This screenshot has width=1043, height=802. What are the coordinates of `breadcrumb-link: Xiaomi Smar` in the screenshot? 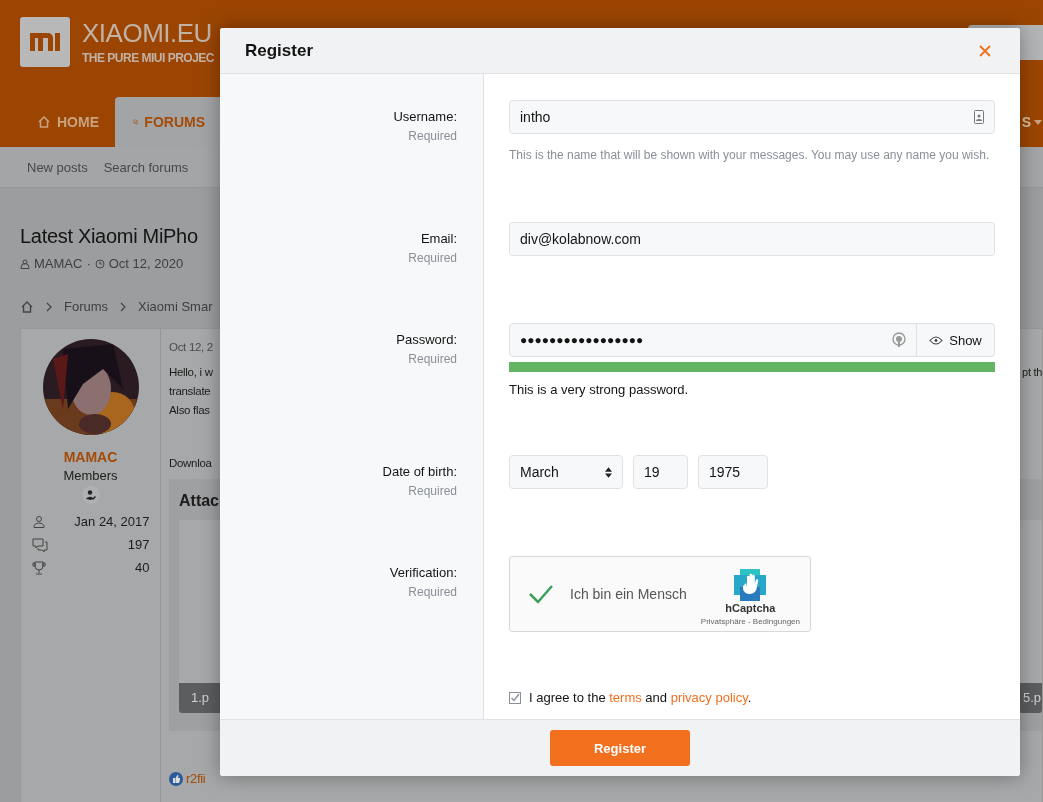 It's located at (175, 306).